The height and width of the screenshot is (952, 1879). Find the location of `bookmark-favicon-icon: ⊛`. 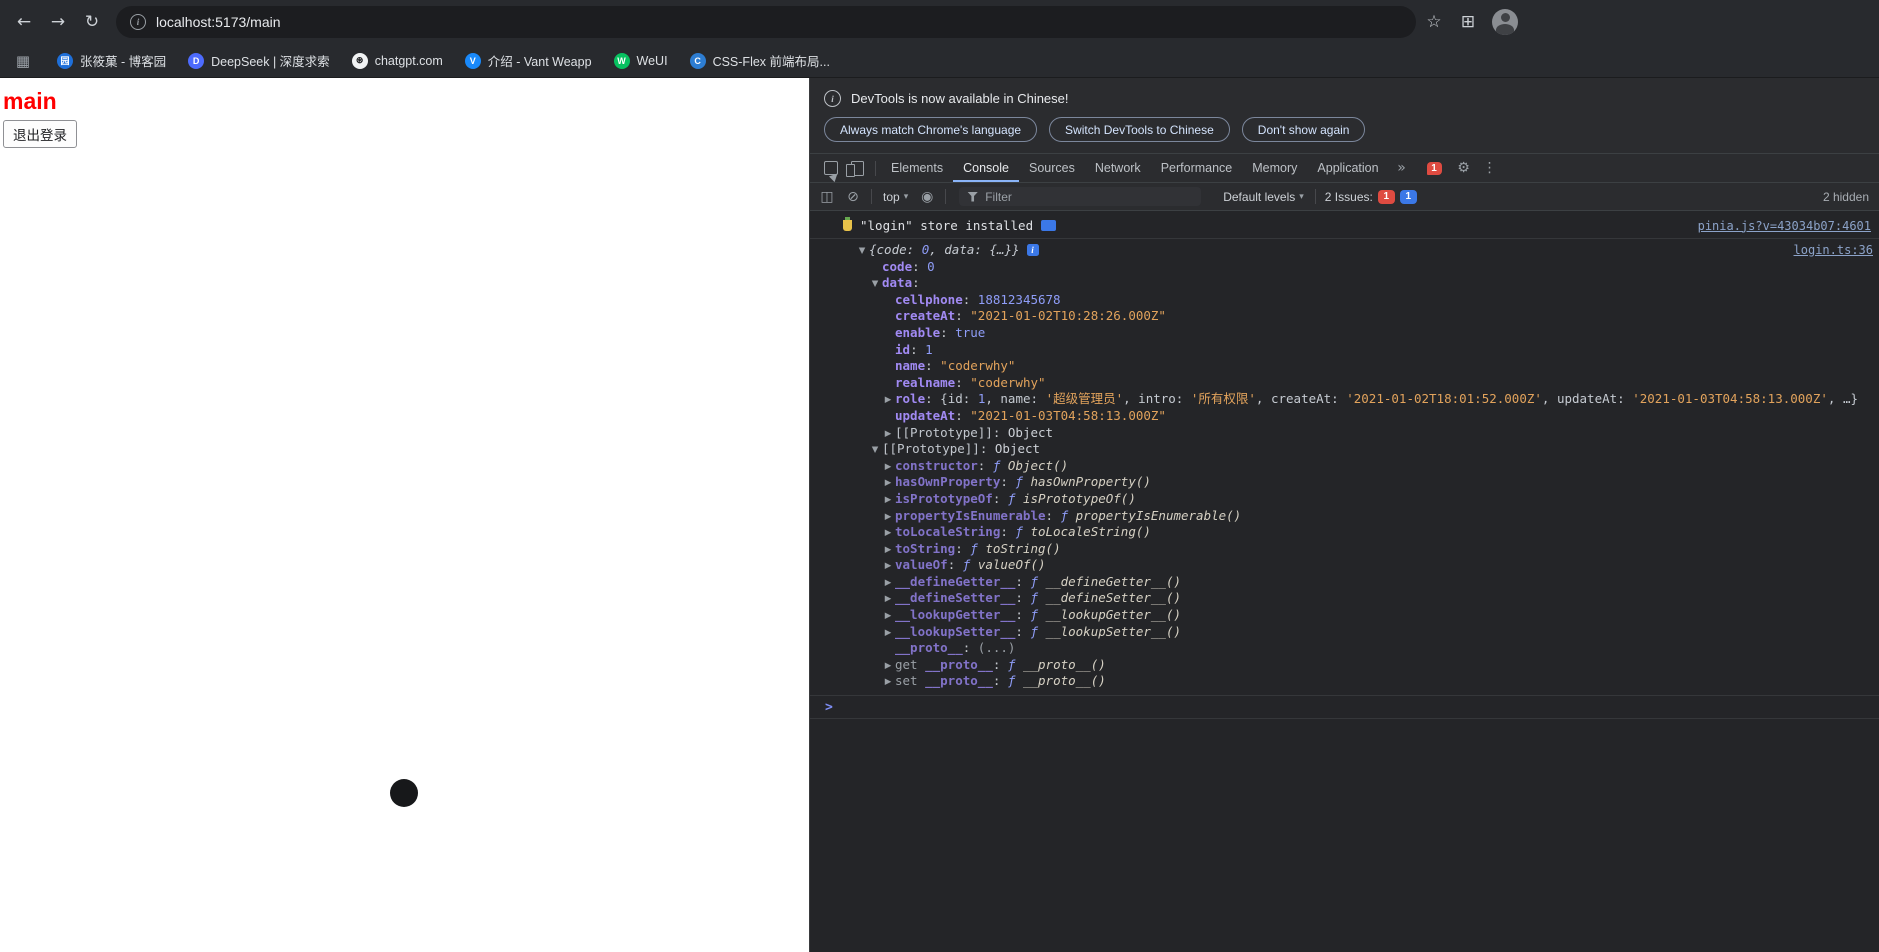

bookmark-favicon-icon: ⊛ is located at coordinates (359, 60).